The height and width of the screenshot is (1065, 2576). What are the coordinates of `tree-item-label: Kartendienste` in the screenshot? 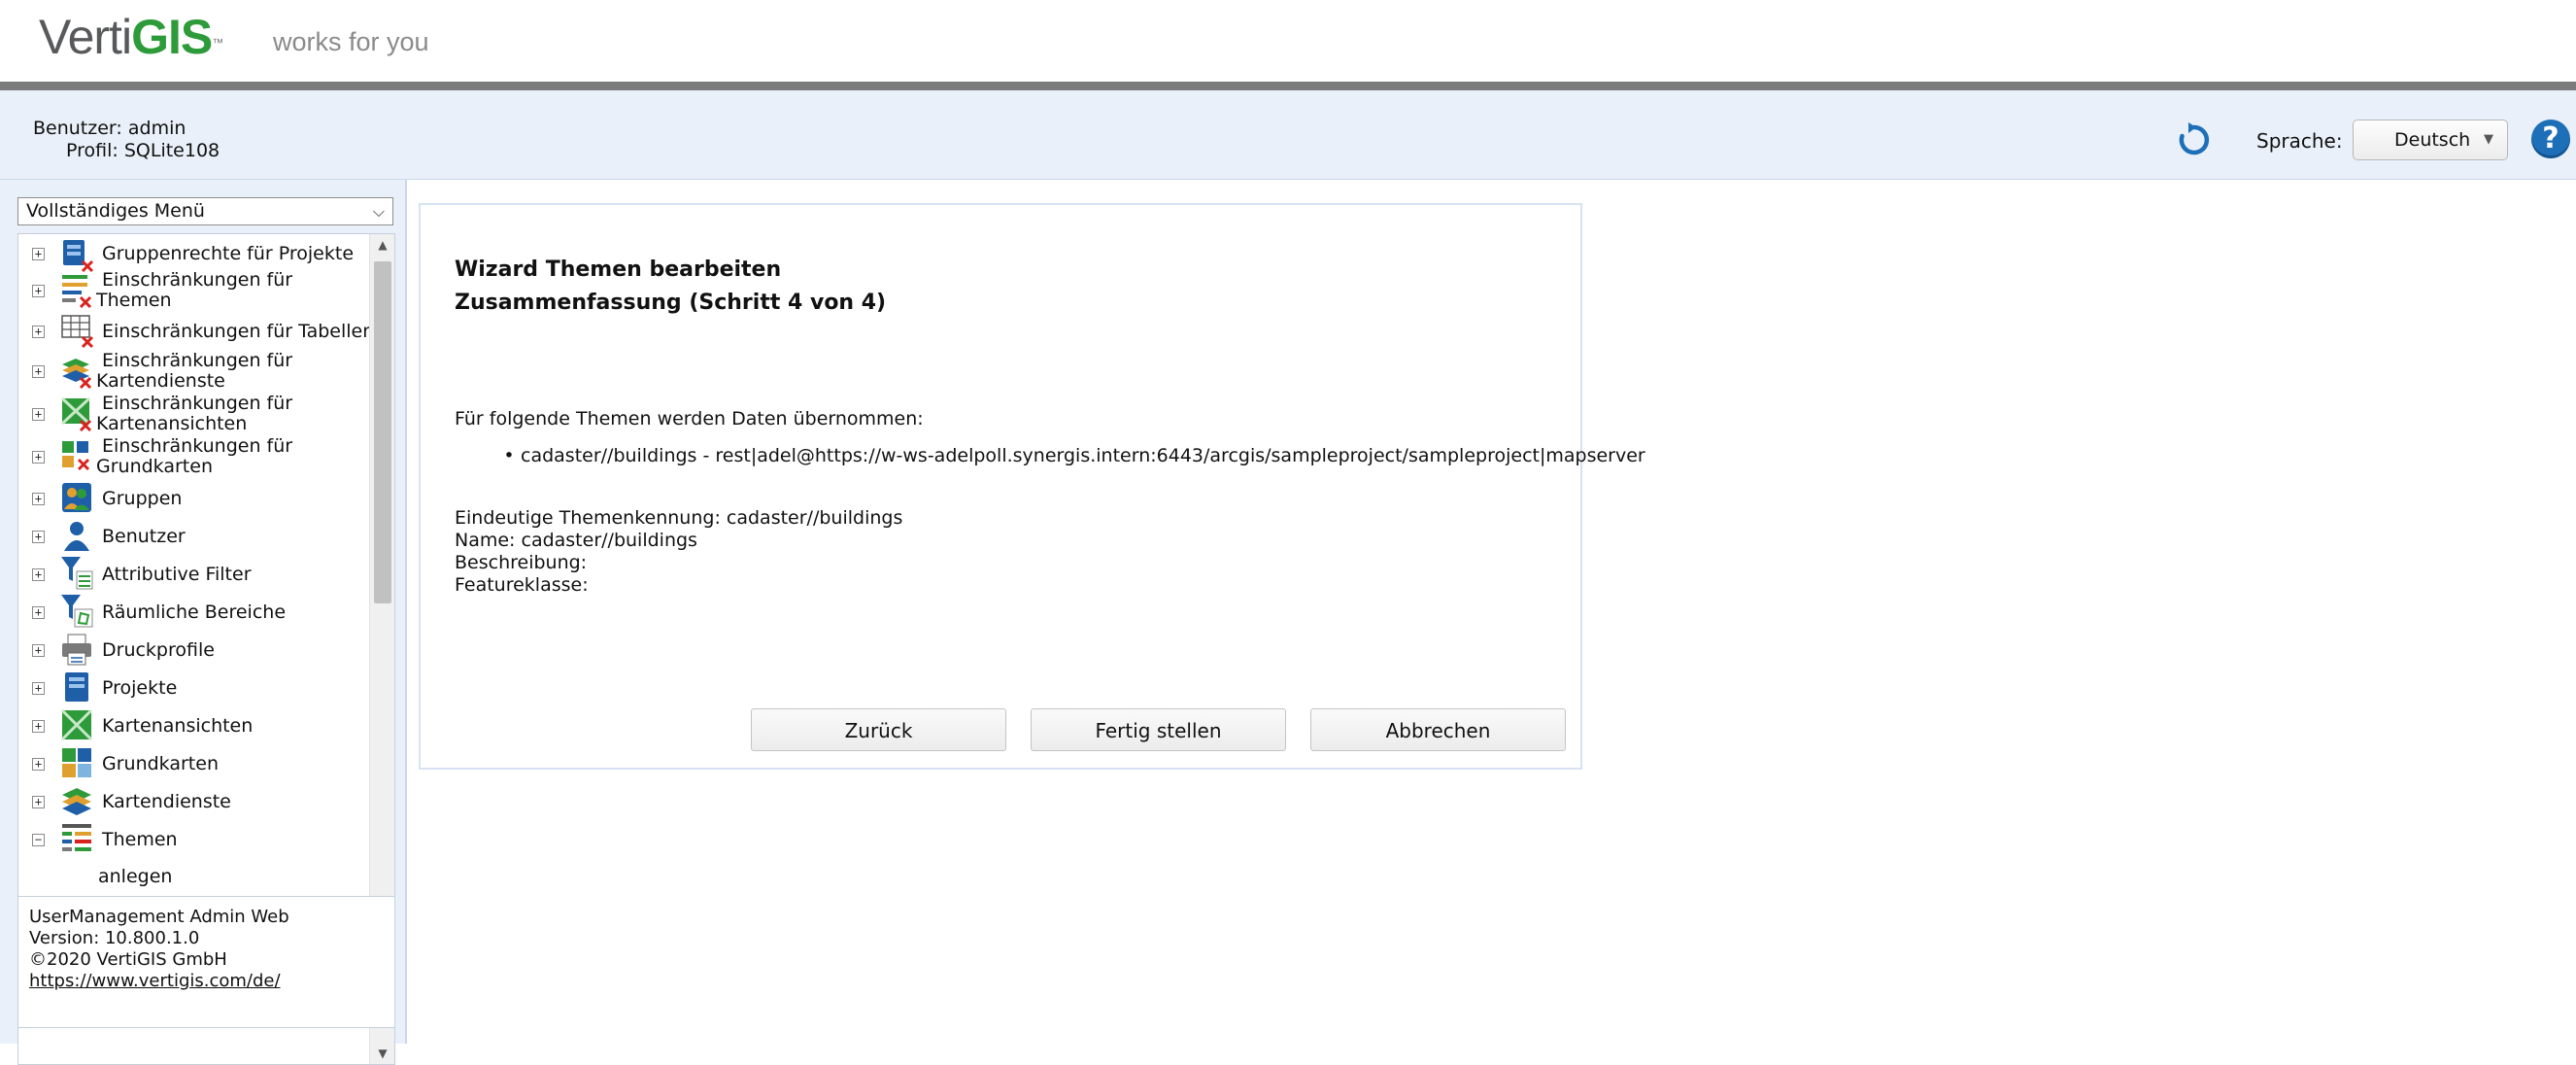 It's located at (166, 801).